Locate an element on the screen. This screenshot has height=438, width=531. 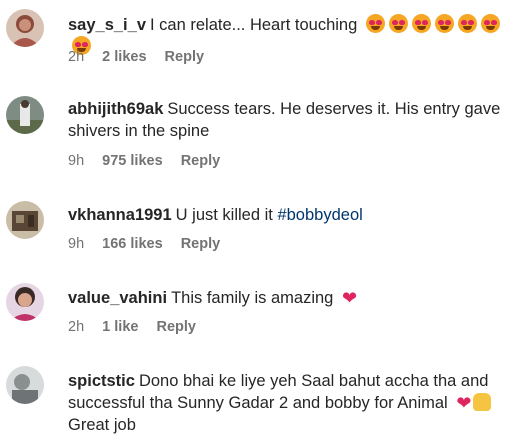
comment-body: U just killed it is located at coordinates (224, 215).